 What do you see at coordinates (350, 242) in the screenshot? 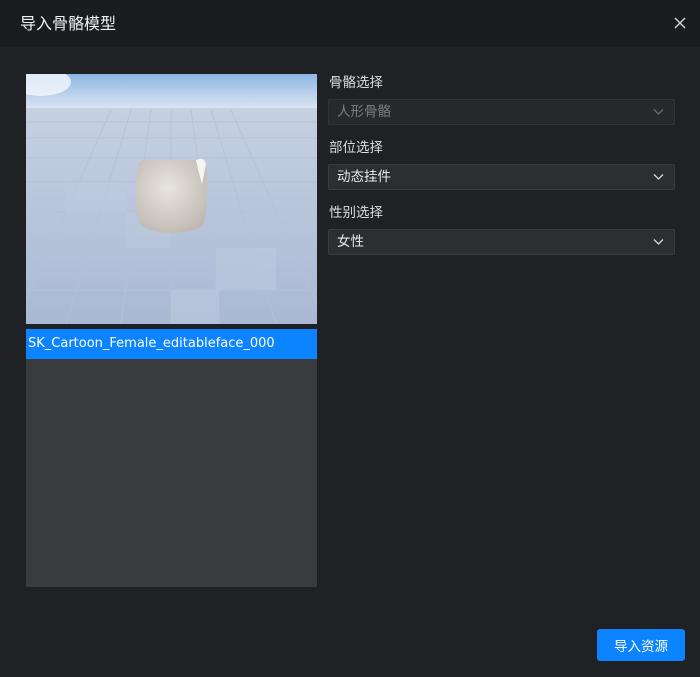
I see `gender-select-value: 女性` at bounding box center [350, 242].